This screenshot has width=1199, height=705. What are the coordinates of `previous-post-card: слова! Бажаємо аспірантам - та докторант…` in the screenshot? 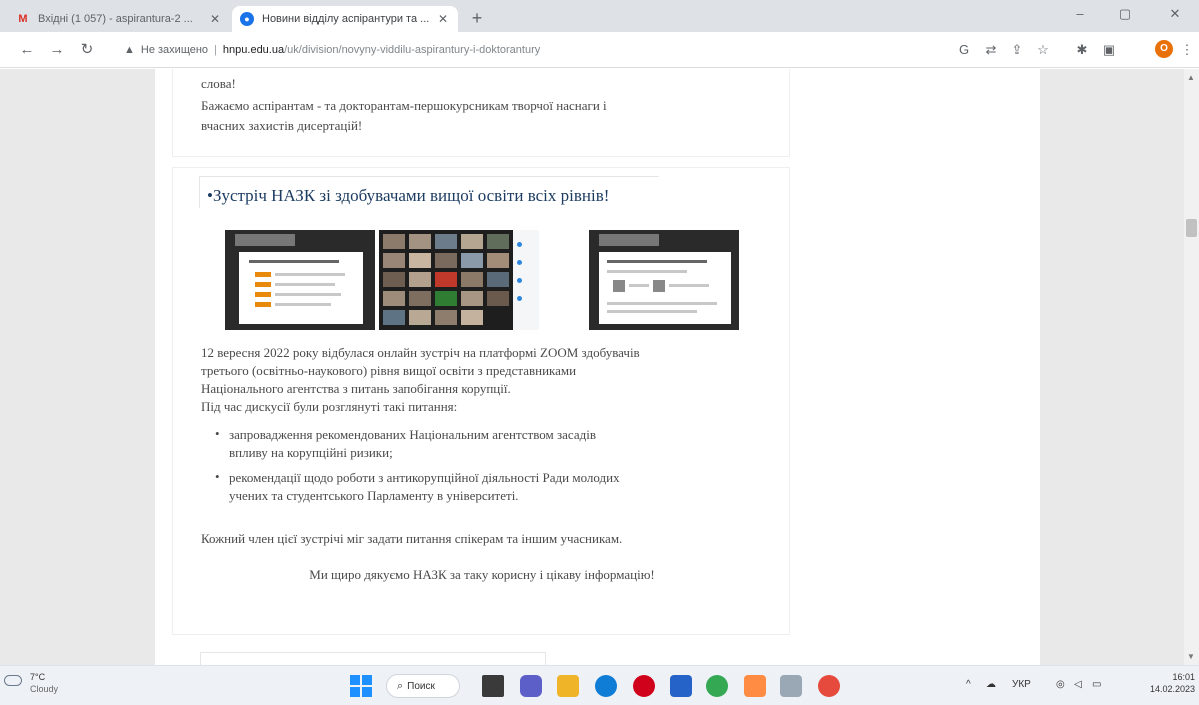 It's located at (481, 113).